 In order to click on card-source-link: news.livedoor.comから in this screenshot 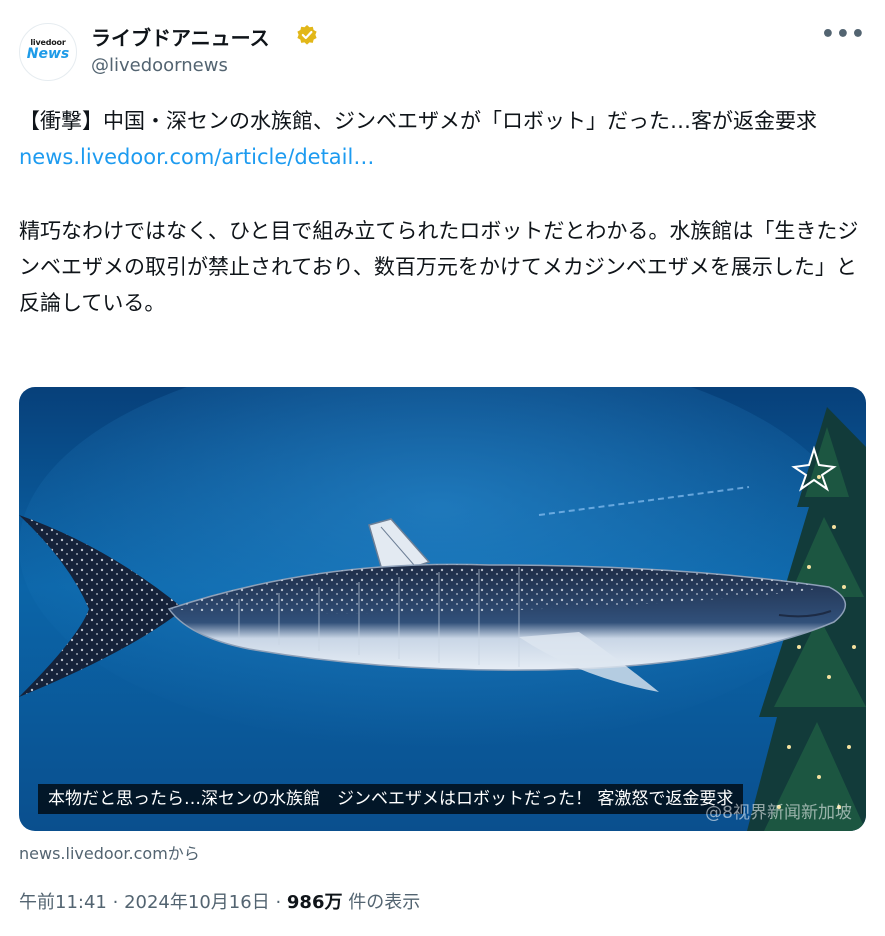, I will do `click(109, 852)`.